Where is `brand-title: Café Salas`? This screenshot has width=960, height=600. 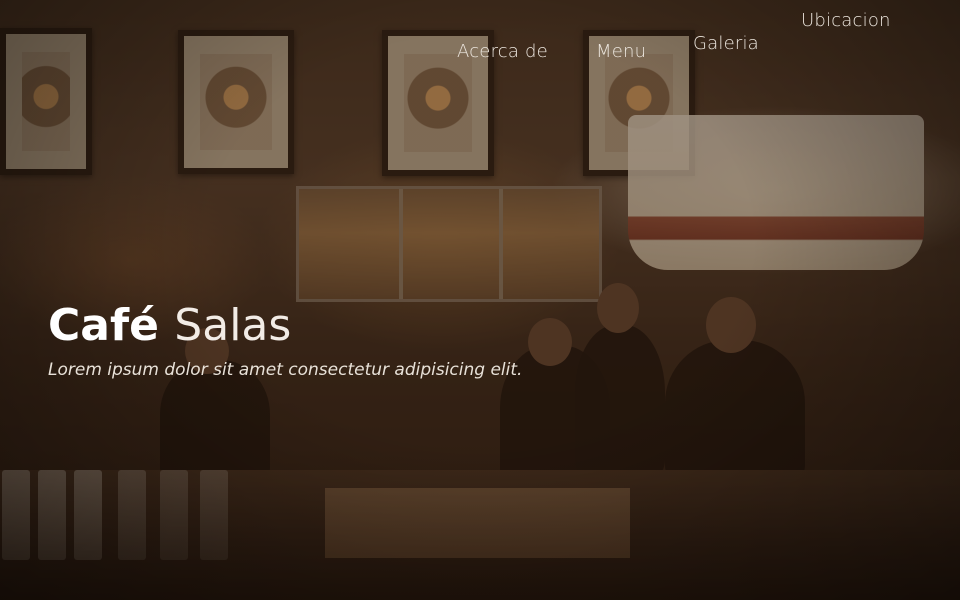
brand-title: Café Salas is located at coordinates (285, 326).